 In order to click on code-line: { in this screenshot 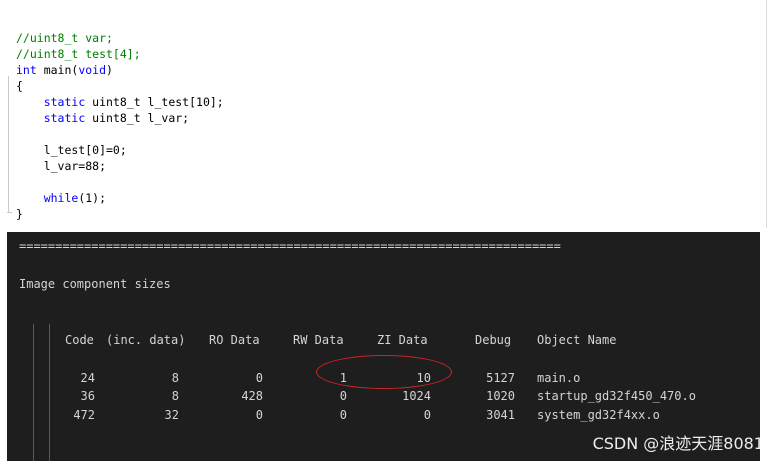, I will do `click(19, 86)`.